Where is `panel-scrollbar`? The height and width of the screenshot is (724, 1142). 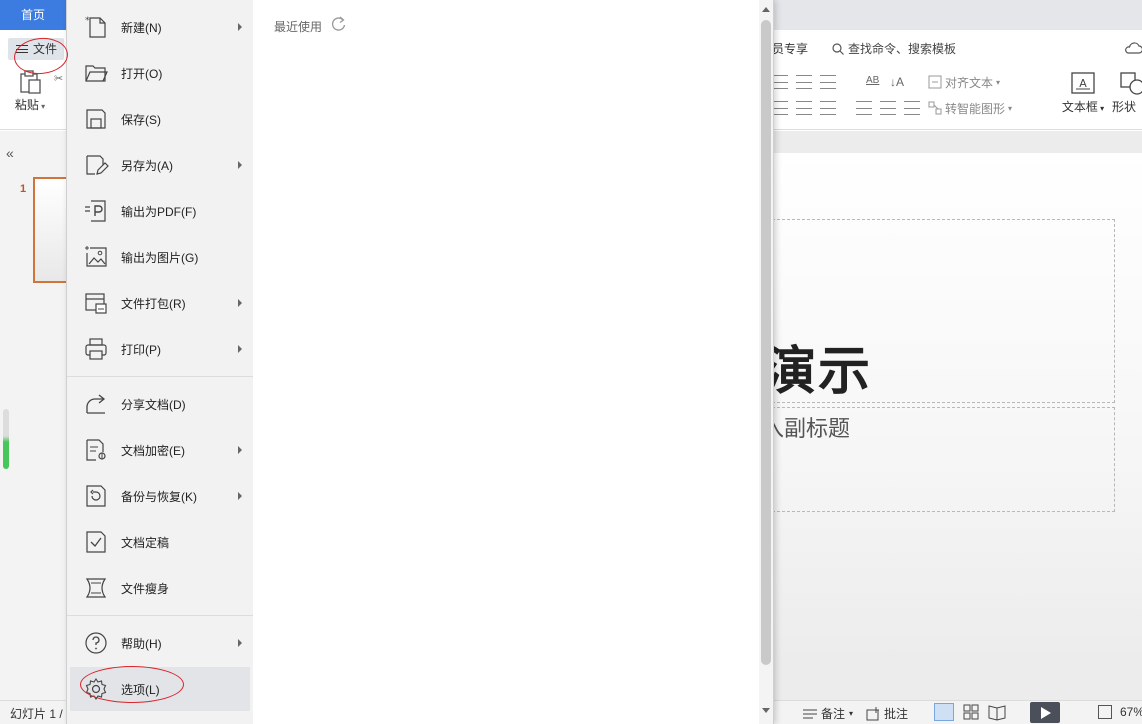 panel-scrollbar is located at coordinates (766, 362).